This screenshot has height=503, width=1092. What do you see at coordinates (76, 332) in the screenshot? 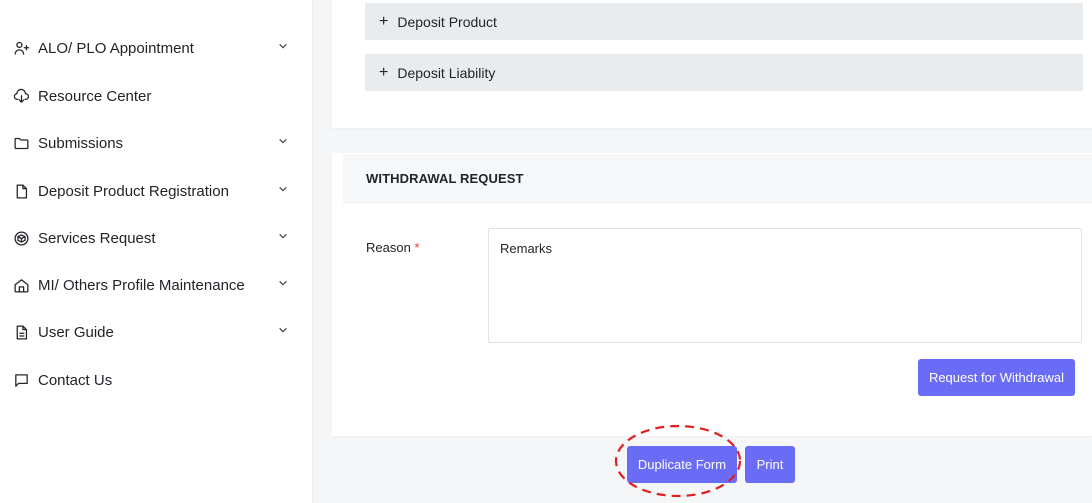
I see `sidebar-item-label: User Guide` at bounding box center [76, 332].